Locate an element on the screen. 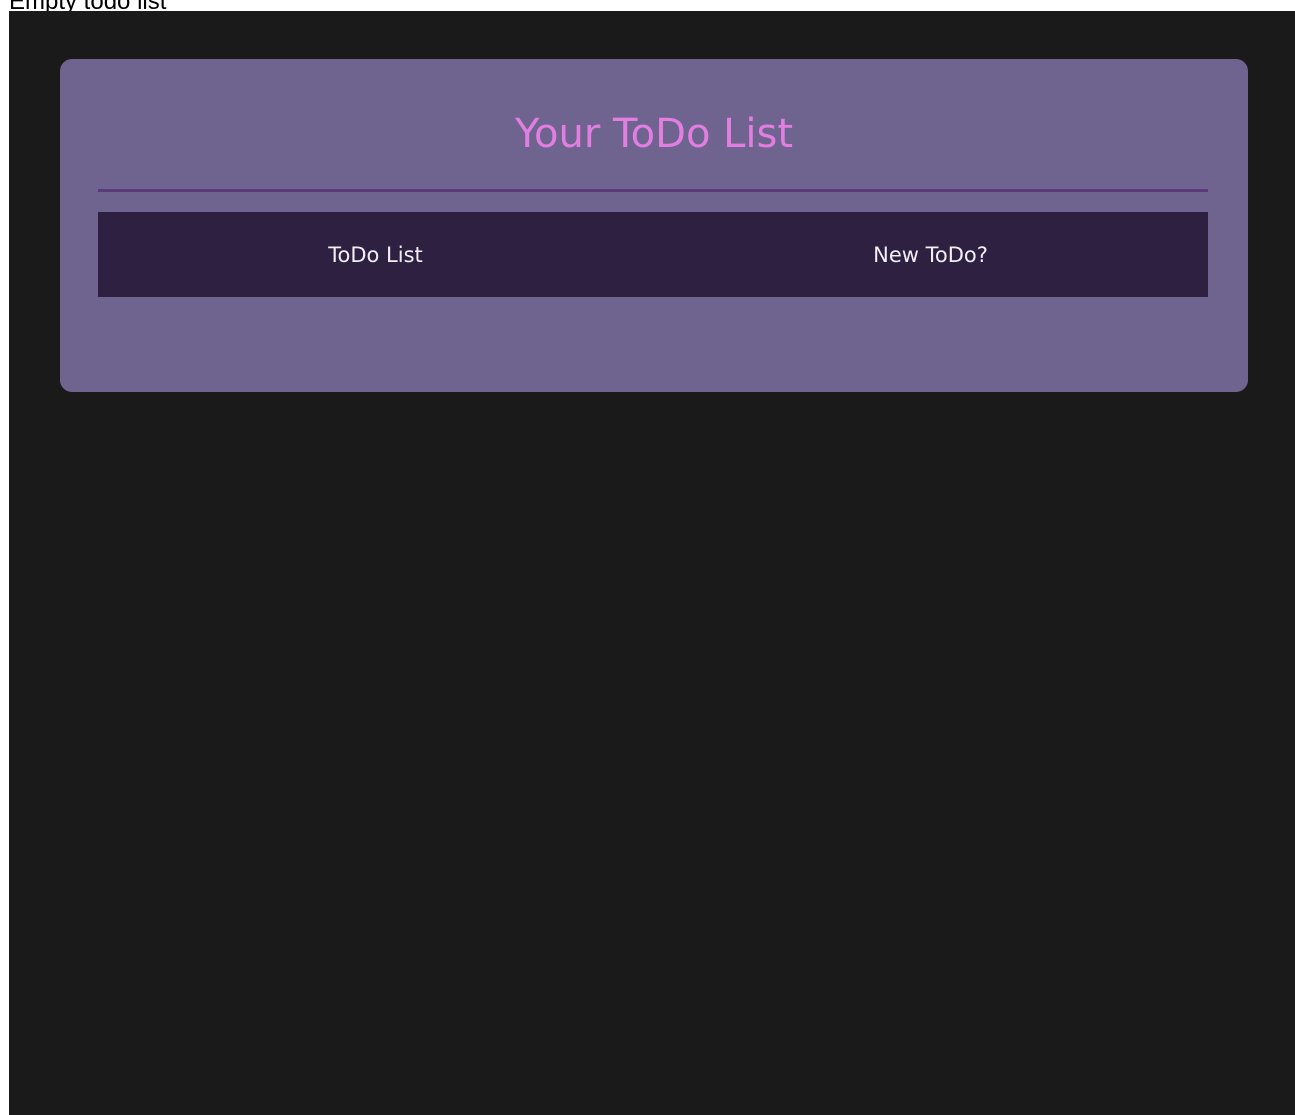 The width and height of the screenshot is (1295, 1115). nav-bar: ToDo List New ToDo? is located at coordinates (653, 254).